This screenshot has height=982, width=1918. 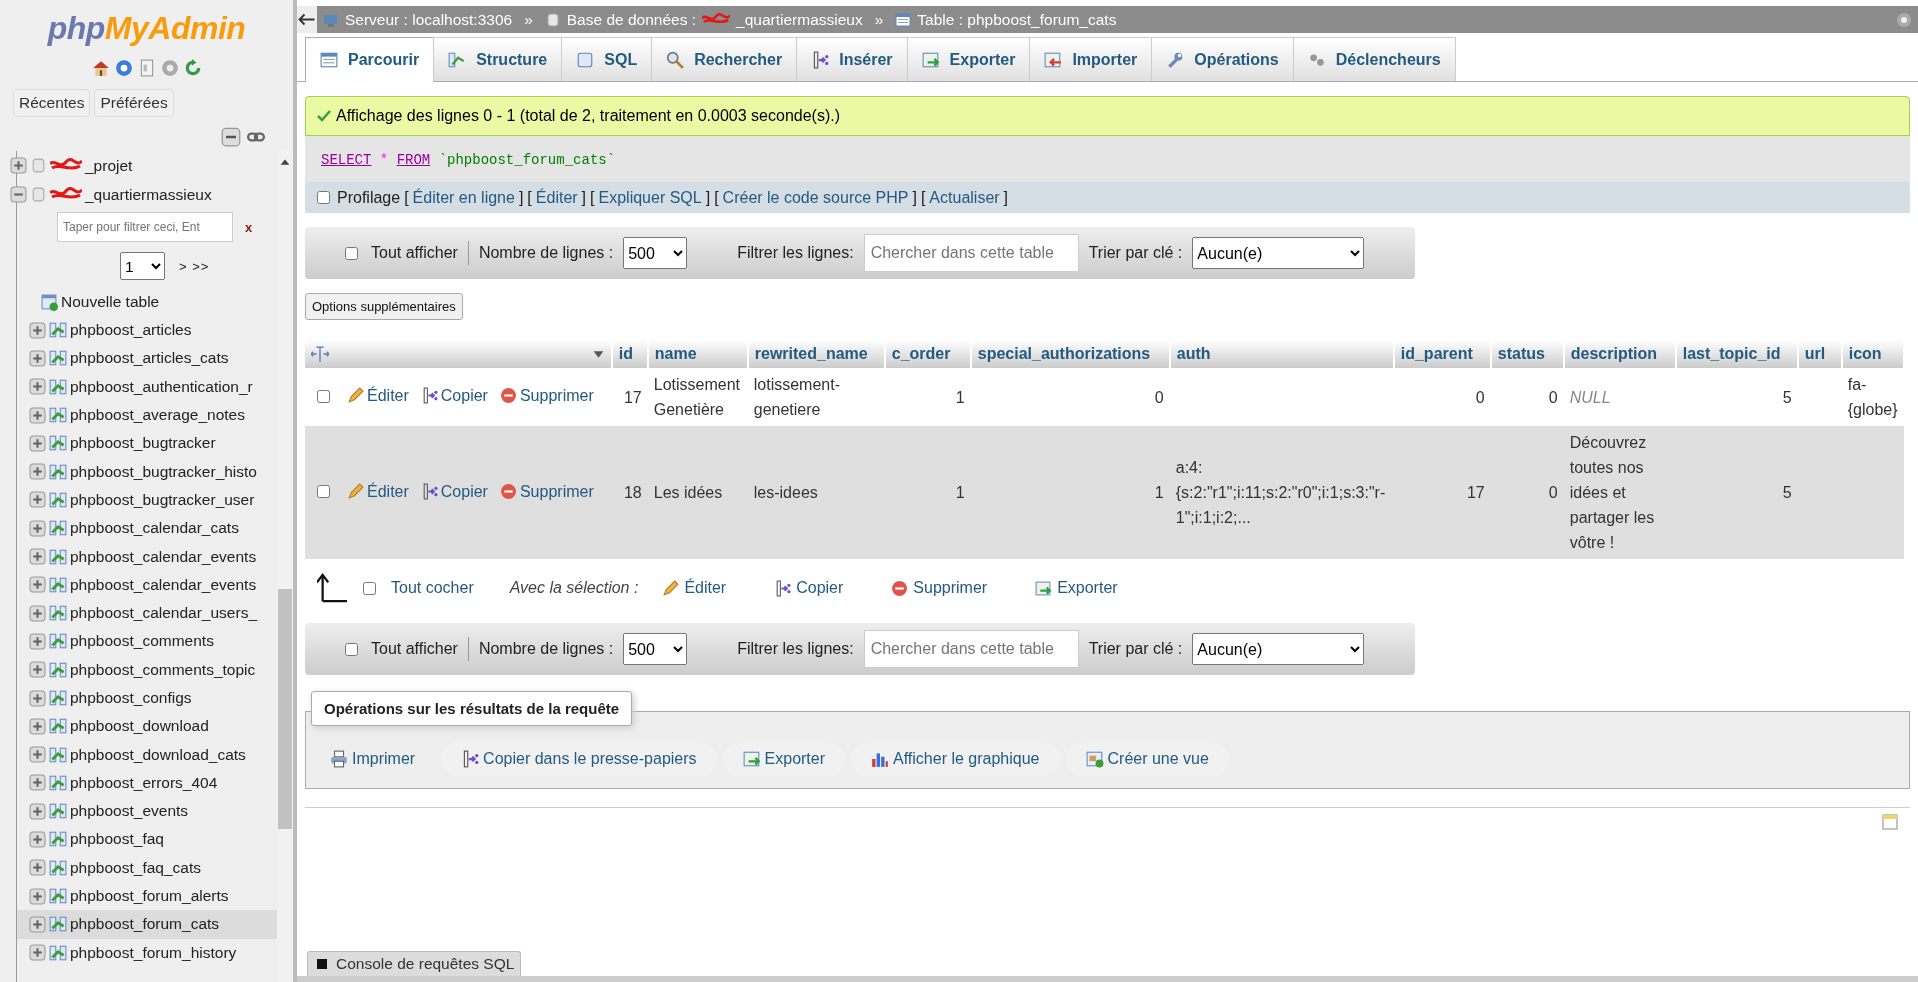 I want to click on tab: Exporter, so click(x=968, y=59).